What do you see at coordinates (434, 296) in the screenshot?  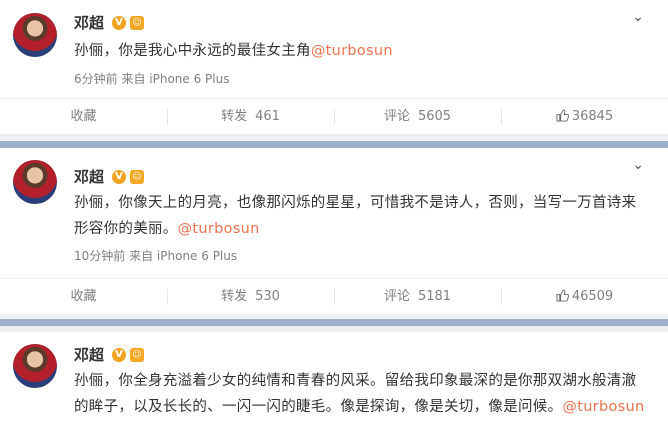 I see `comment-count: 5181` at bounding box center [434, 296].